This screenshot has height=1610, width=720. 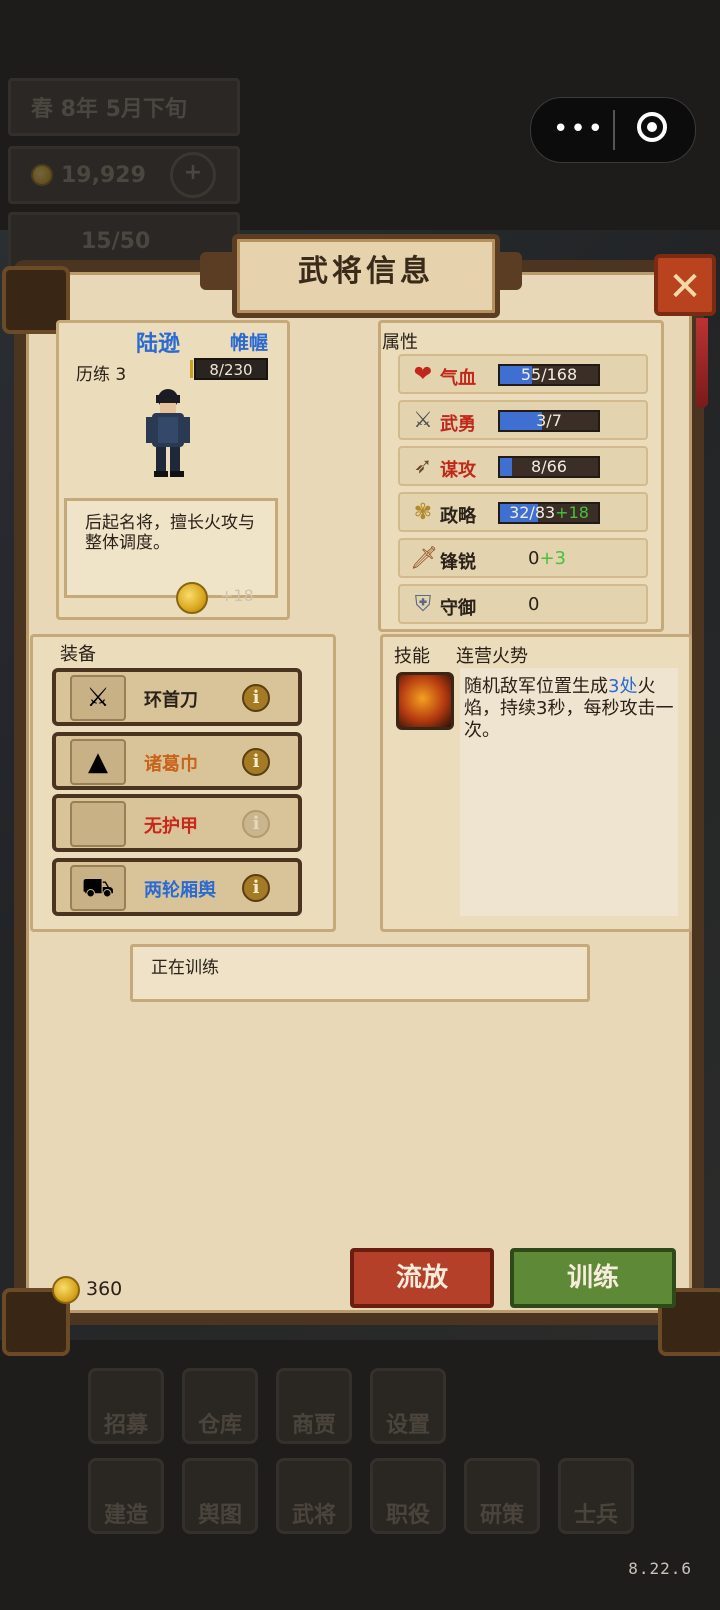 What do you see at coordinates (623, 686) in the screenshot?
I see `skill-highlight: 3处` at bounding box center [623, 686].